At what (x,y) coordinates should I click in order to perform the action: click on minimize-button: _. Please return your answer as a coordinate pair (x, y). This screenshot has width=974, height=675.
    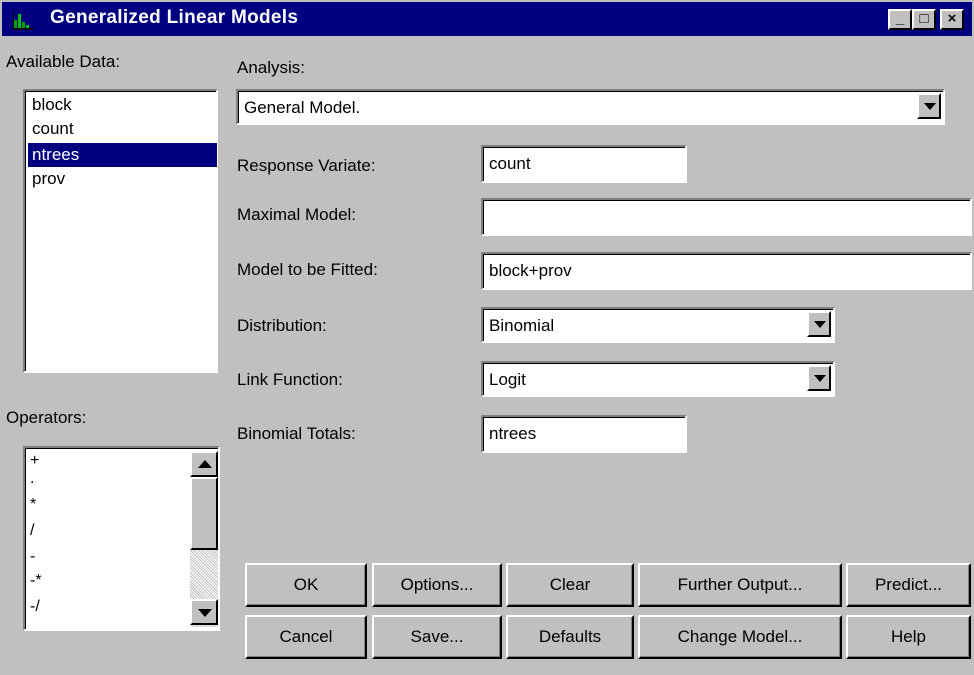
    Looking at the image, I should click on (900, 19).